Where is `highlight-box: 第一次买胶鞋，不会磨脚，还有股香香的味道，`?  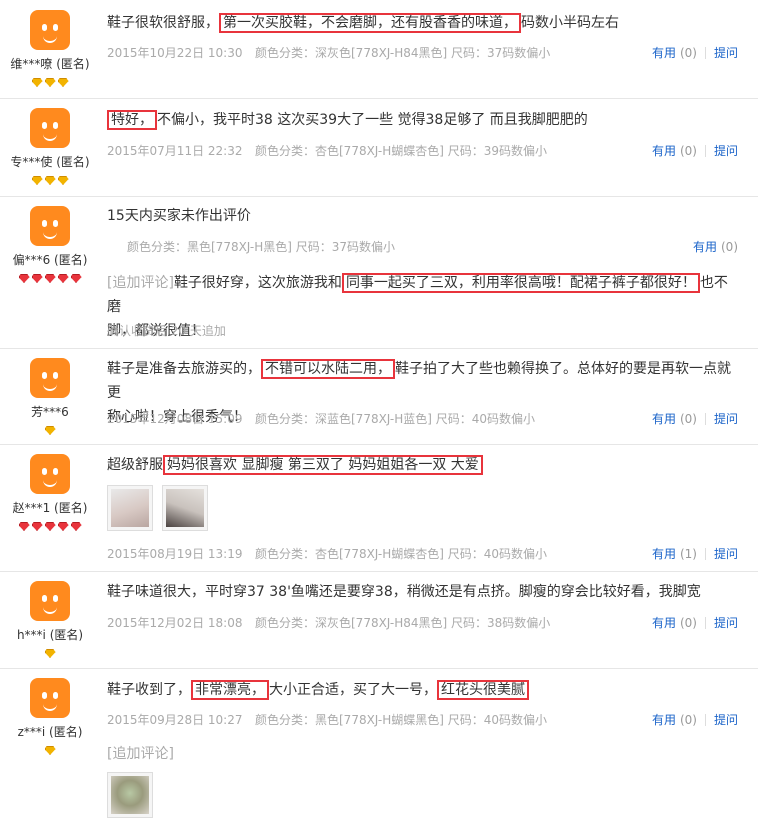
highlight-box: 第一次买胶鞋，不会磨脚，还有股香香的味道， is located at coordinates (370, 23).